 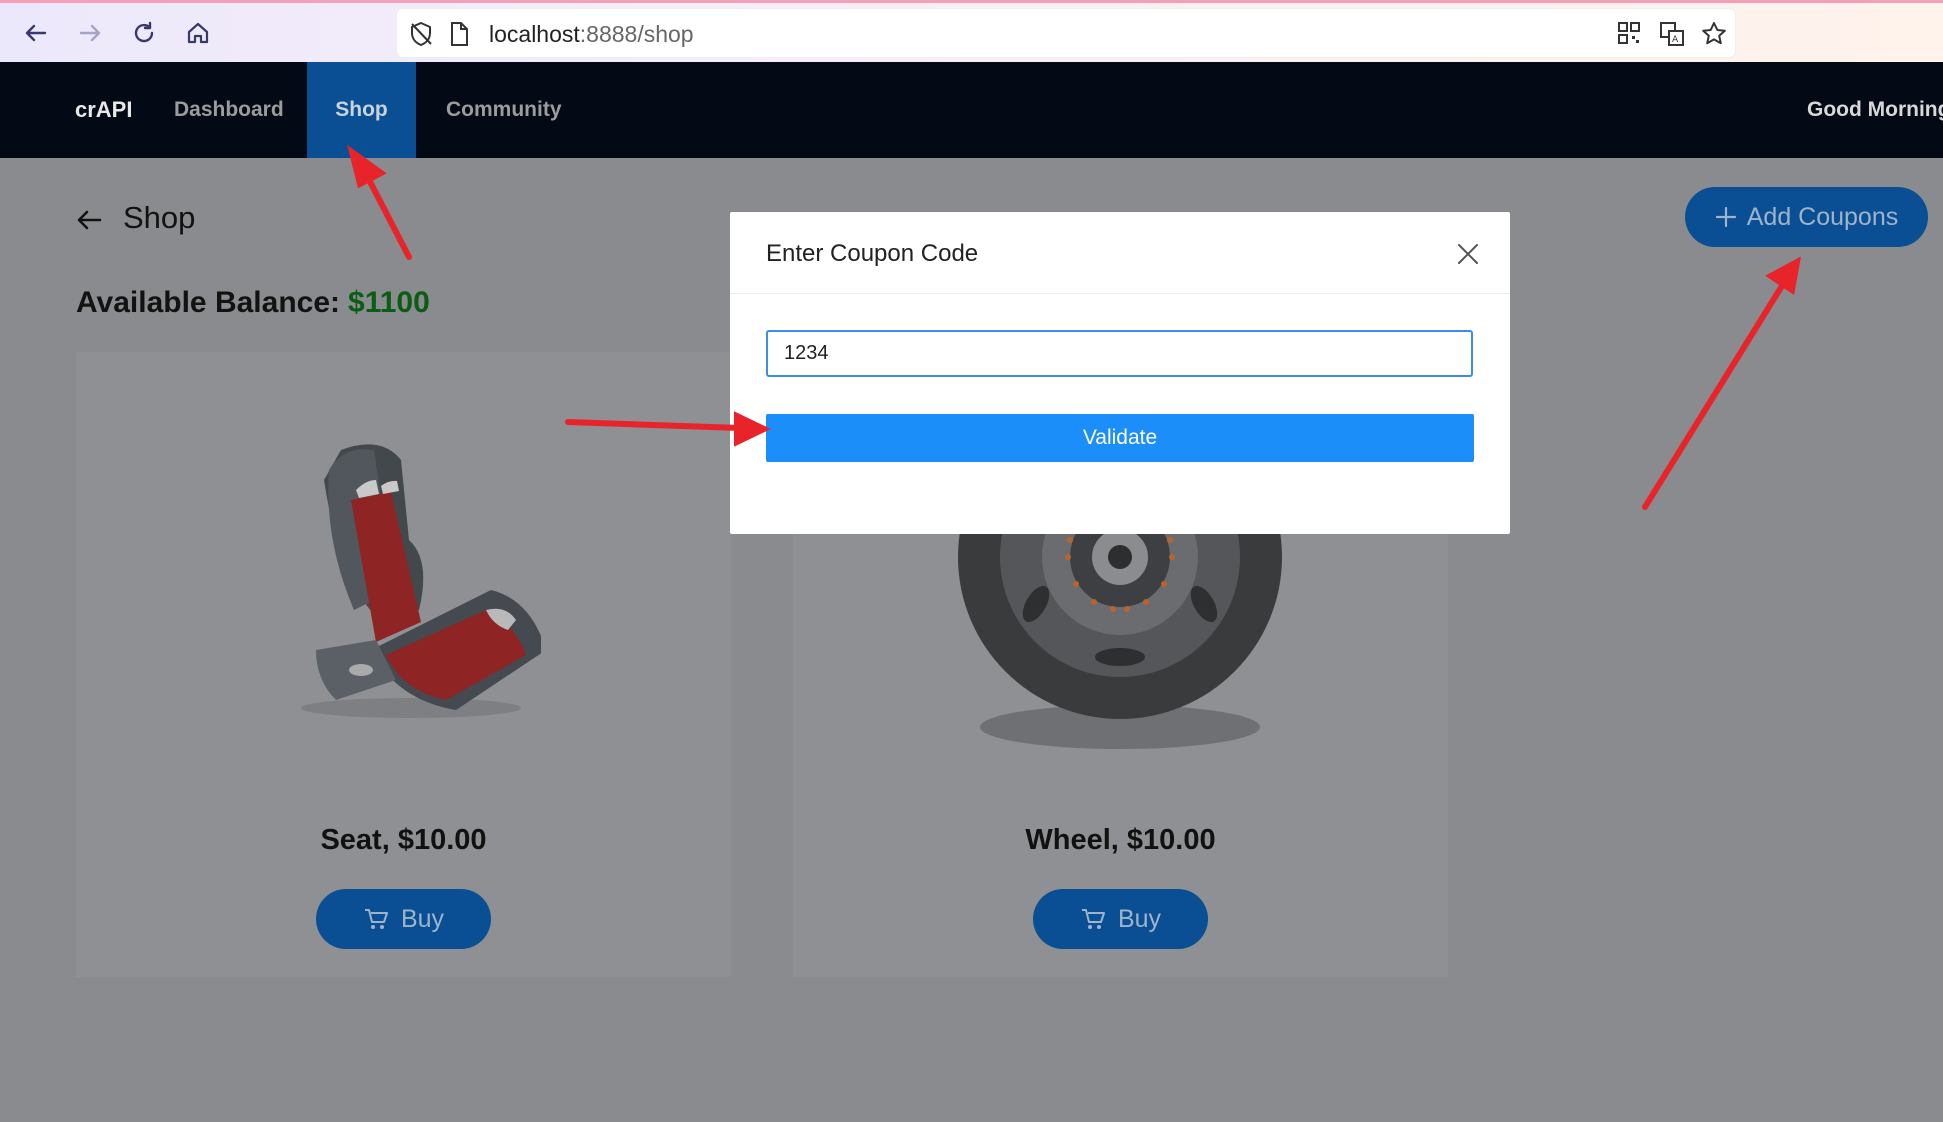 I want to click on address-bar: localhost:8888/shop A, so click(x=1066, y=33).